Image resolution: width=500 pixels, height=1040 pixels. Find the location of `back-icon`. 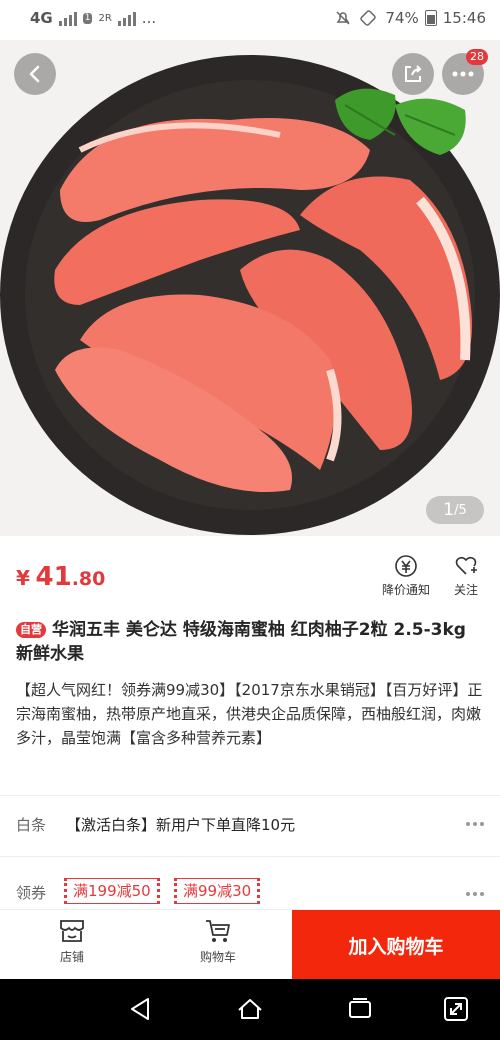

back-icon is located at coordinates (34, 74).